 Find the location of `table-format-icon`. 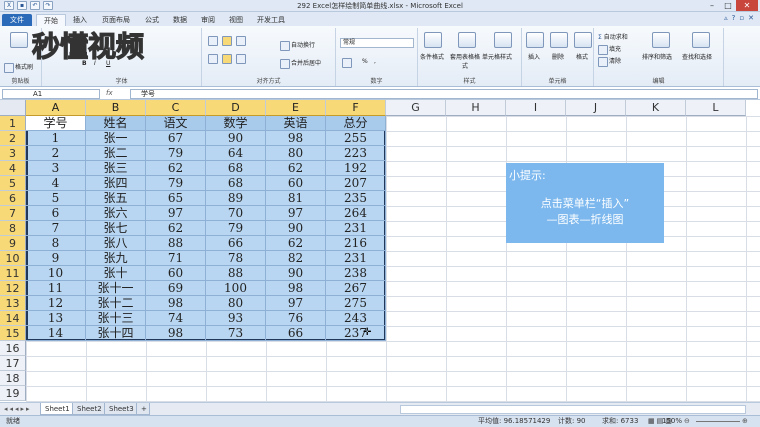

table-format-icon is located at coordinates (467, 40).